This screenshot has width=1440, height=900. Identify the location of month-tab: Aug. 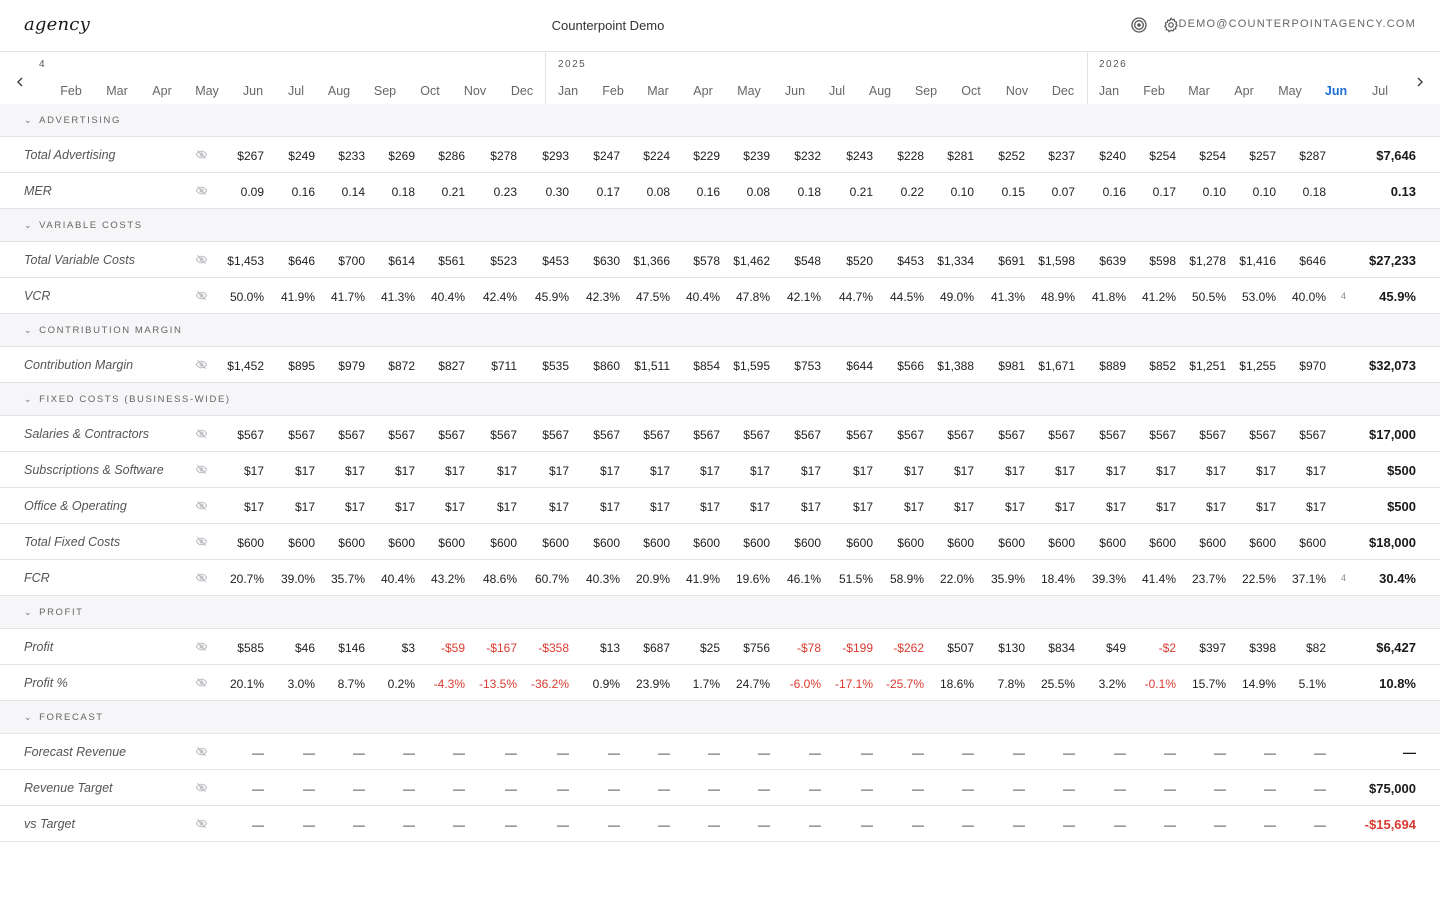
(880, 91).